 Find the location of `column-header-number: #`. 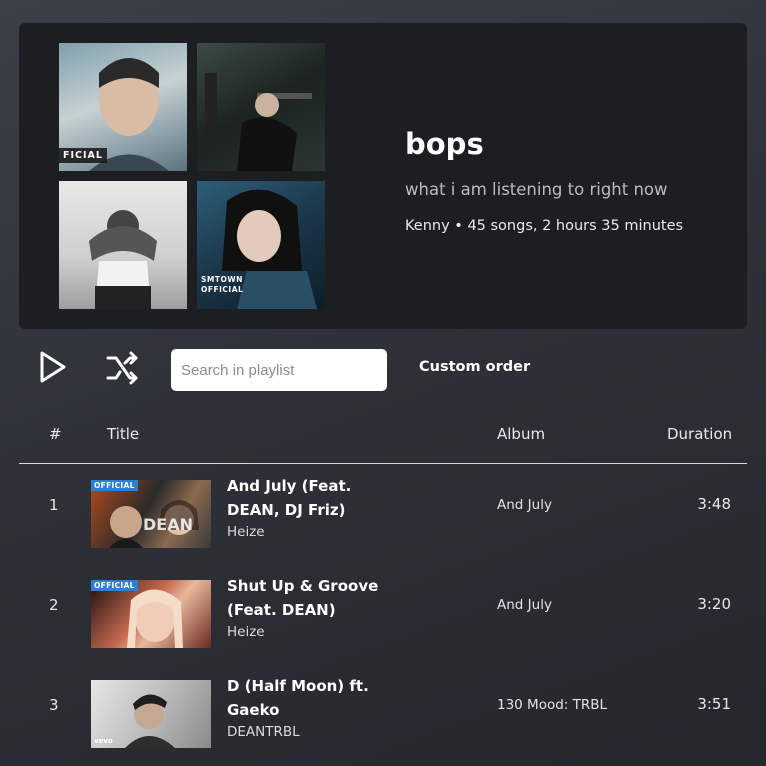

column-header-number: # is located at coordinates (55, 434).